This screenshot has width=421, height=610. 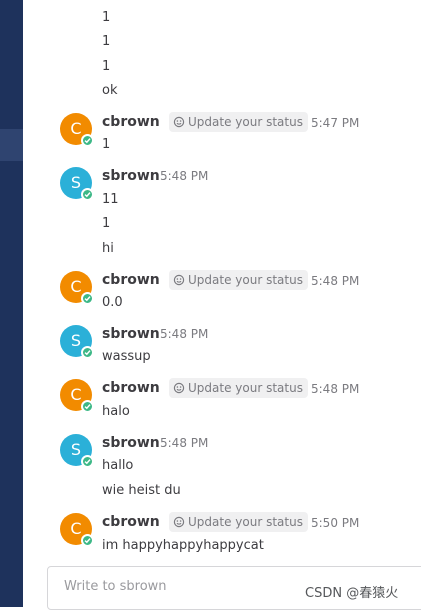 What do you see at coordinates (11, 145) in the screenshot?
I see `sidebar-active-item` at bounding box center [11, 145].